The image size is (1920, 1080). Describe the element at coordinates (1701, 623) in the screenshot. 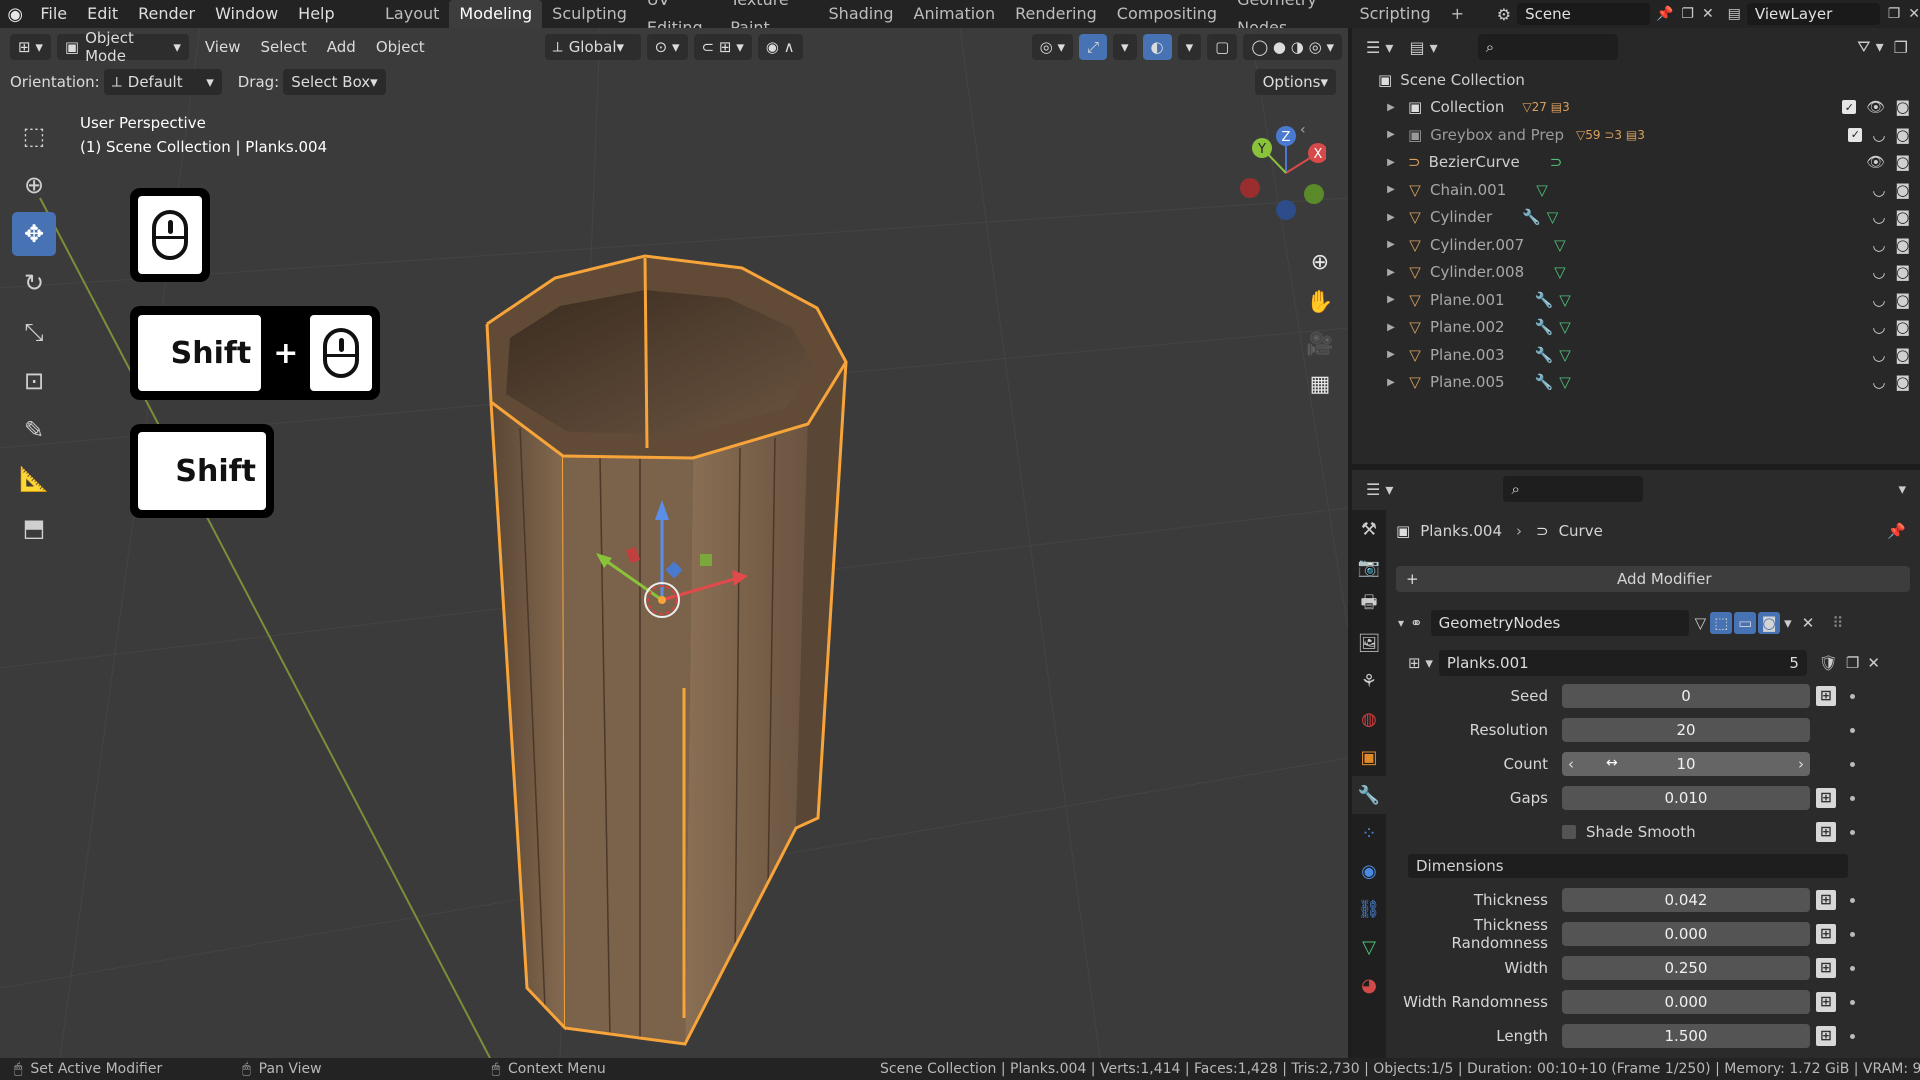

I see `edit-mode-toggle-icon: ▽` at that location.